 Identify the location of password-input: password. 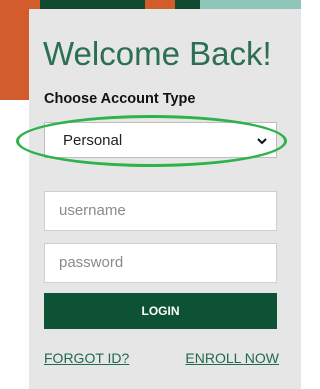
(160, 263).